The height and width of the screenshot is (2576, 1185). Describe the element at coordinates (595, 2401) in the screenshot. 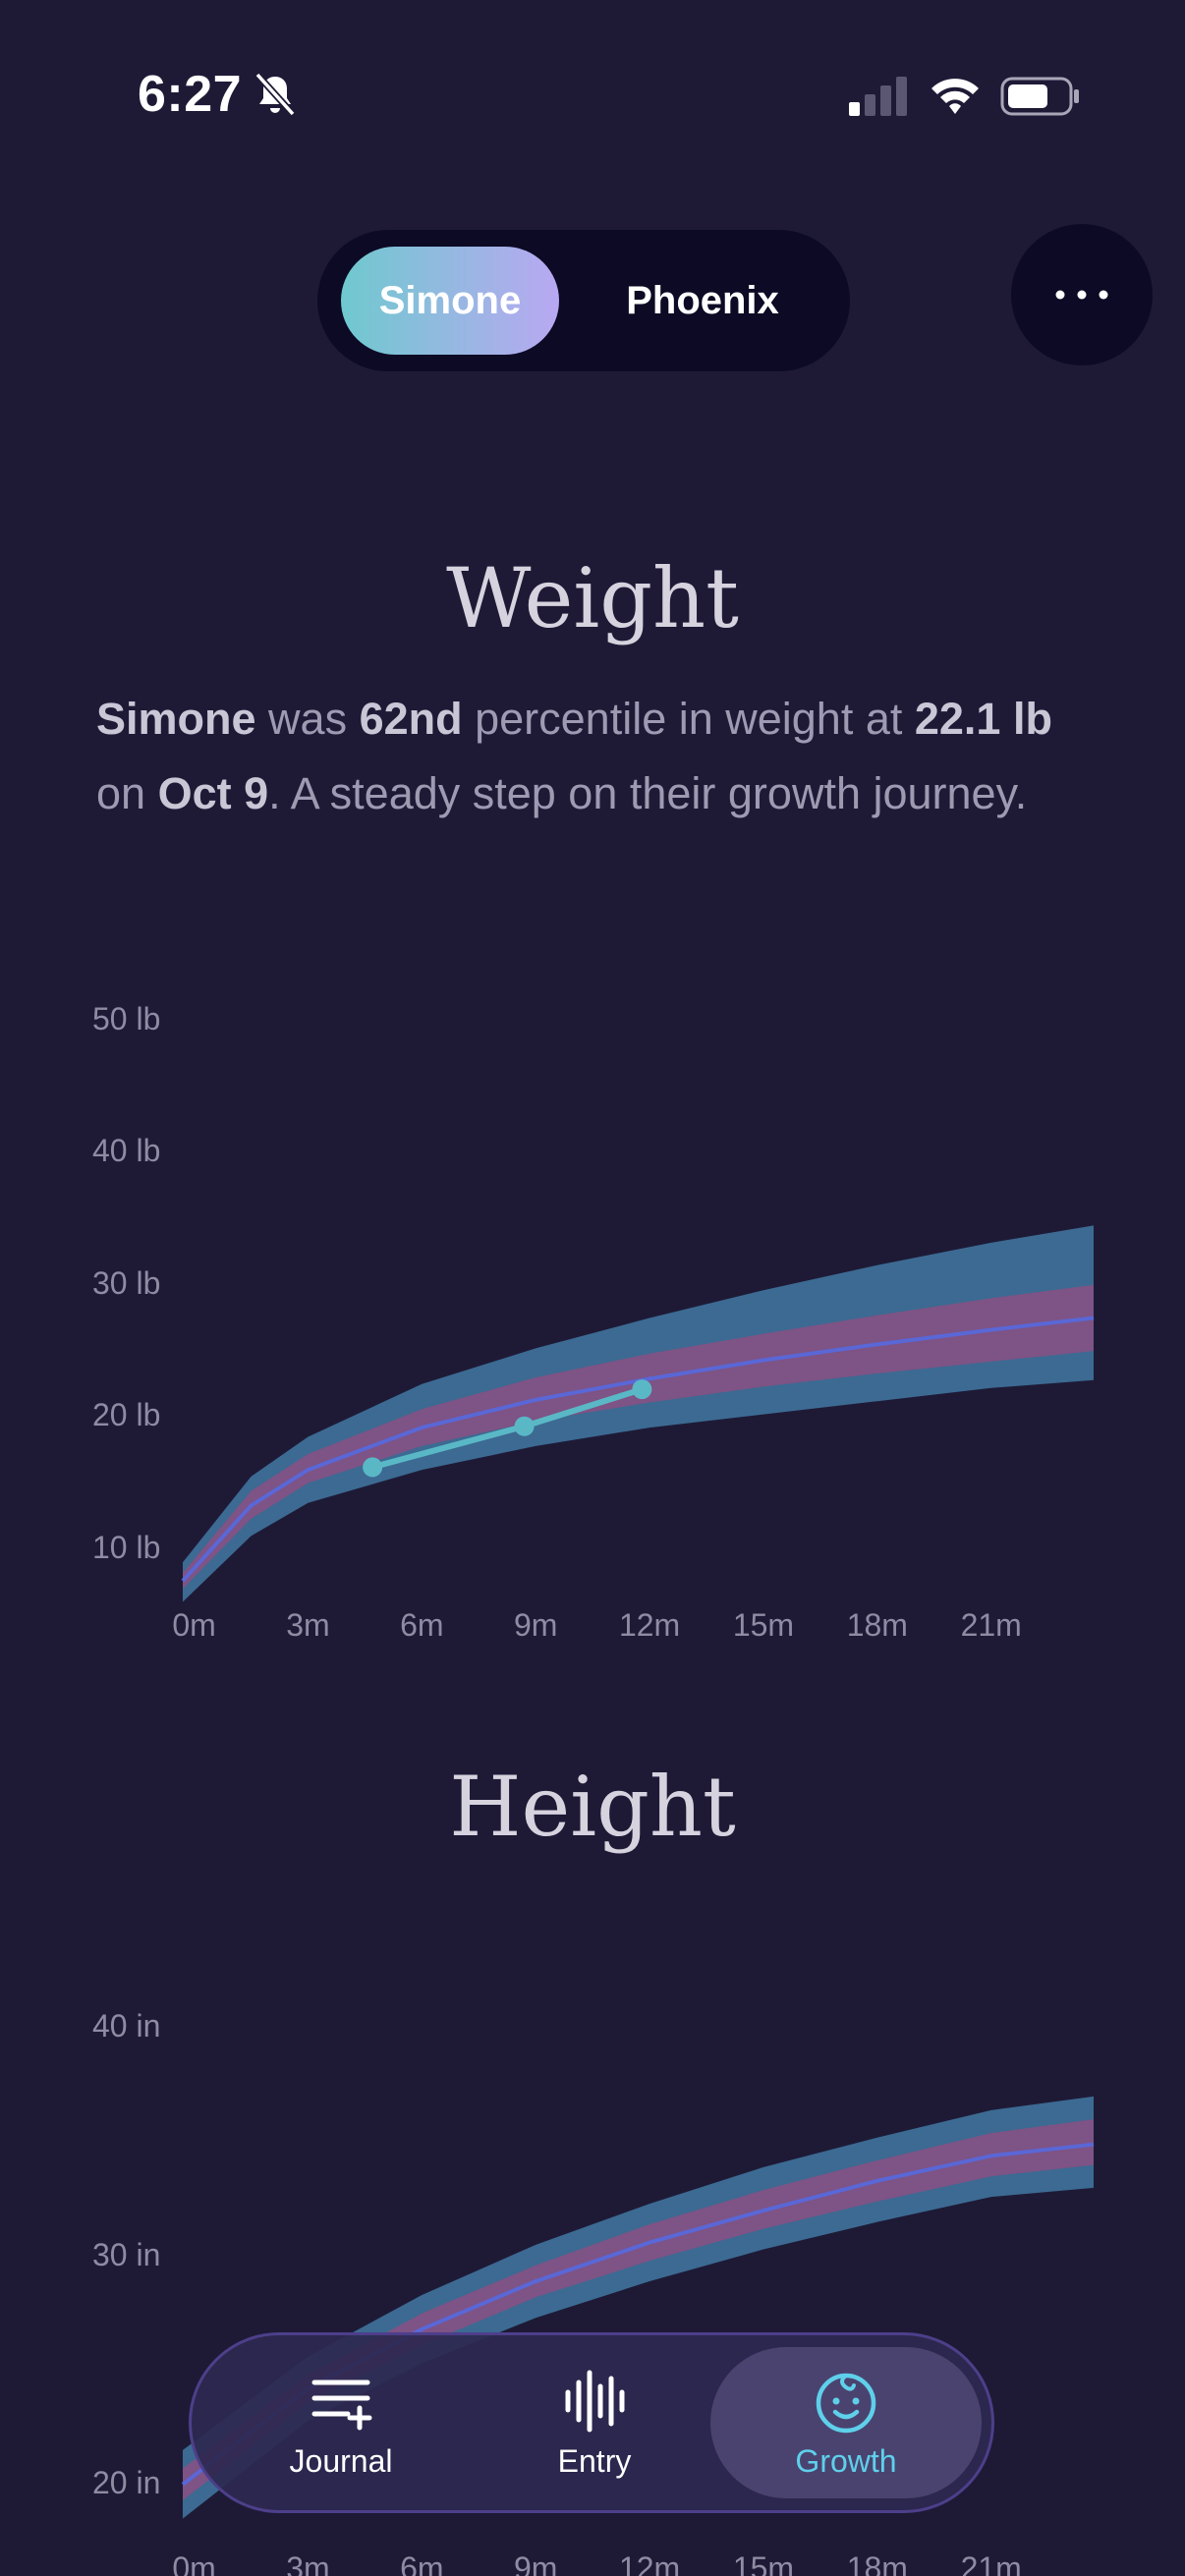

I see `waveform-icon` at that location.